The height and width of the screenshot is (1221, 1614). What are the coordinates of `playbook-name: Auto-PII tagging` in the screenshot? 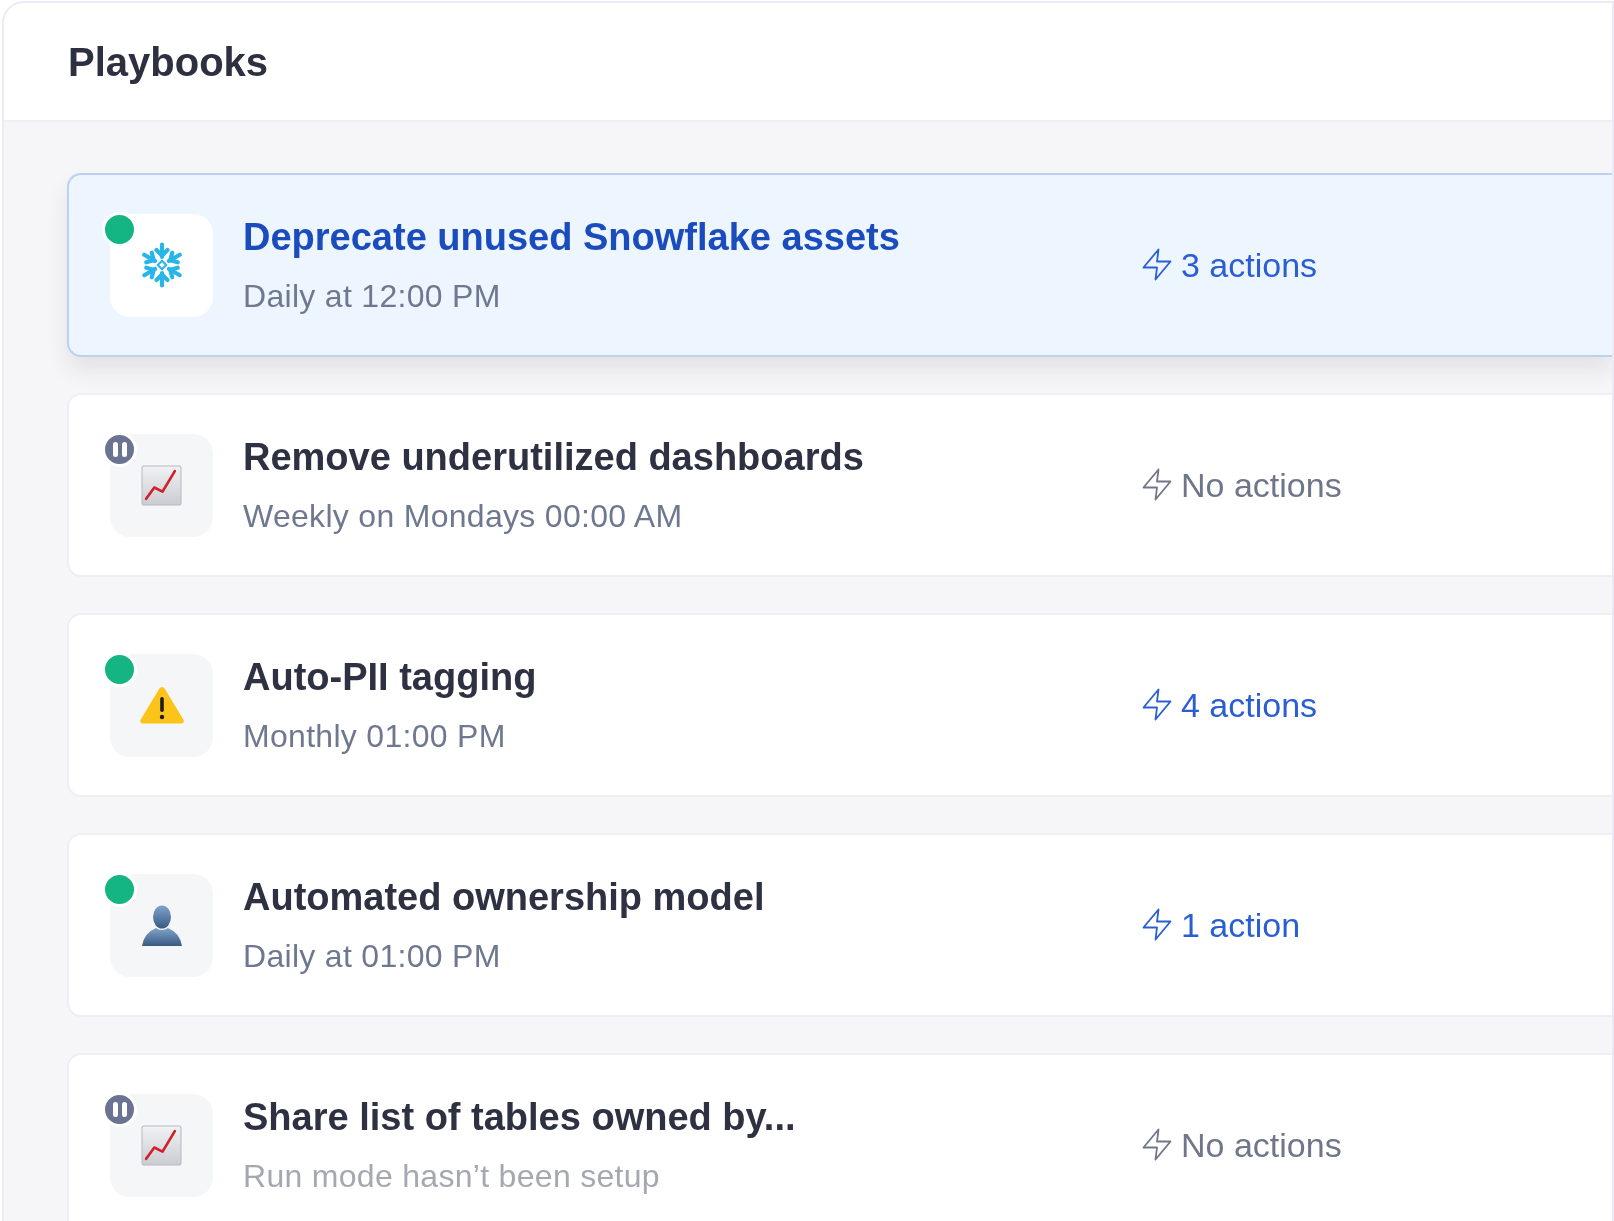 It's located at (390, 677).